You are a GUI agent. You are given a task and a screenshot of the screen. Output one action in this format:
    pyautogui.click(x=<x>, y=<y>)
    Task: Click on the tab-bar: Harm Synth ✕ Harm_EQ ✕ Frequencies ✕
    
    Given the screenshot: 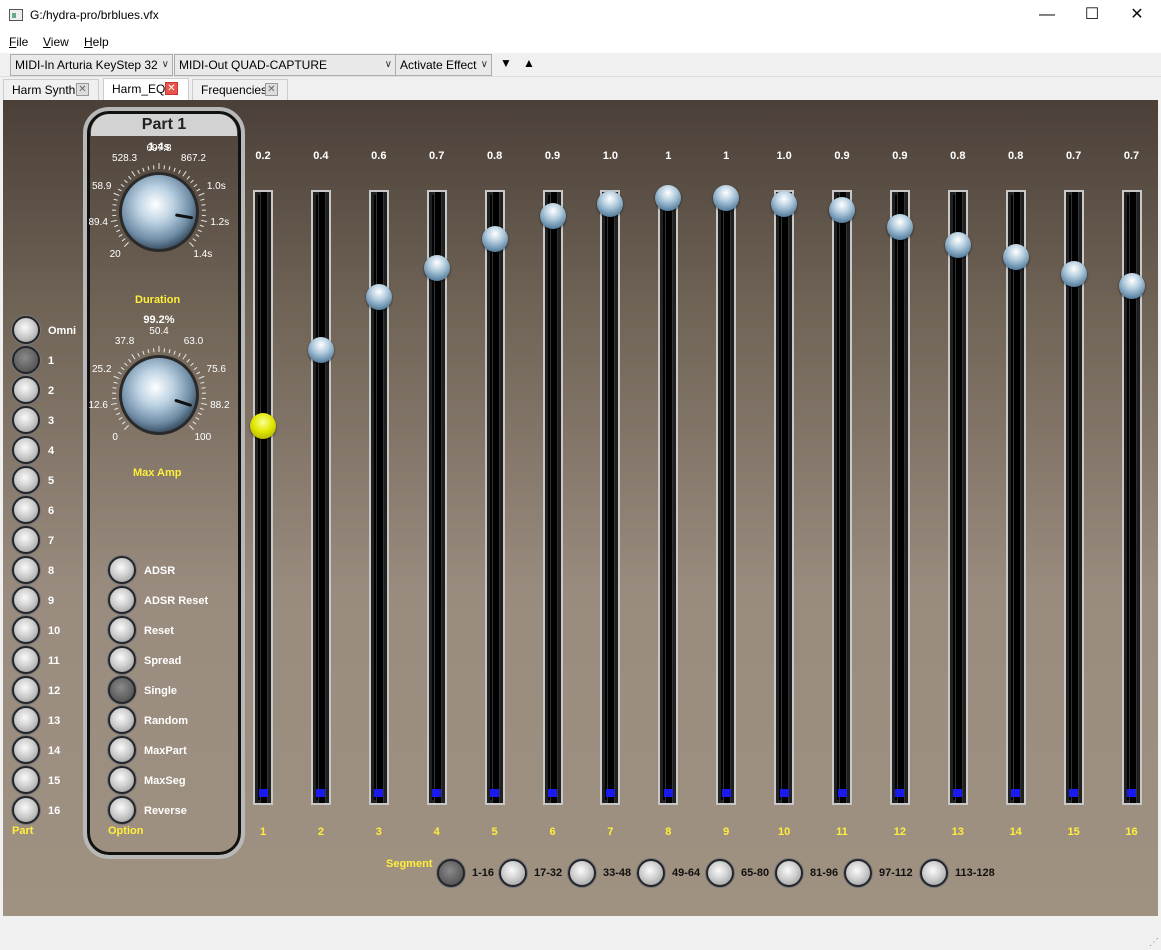 What is the action you would take?
    pyautogui.click(x=580, y=89)
    